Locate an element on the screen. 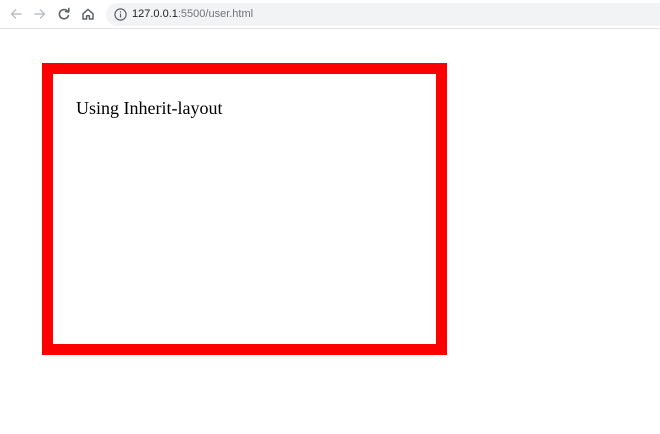 This screenshot has width=660, height=434. forward-button is located at coordinates (40, 14).